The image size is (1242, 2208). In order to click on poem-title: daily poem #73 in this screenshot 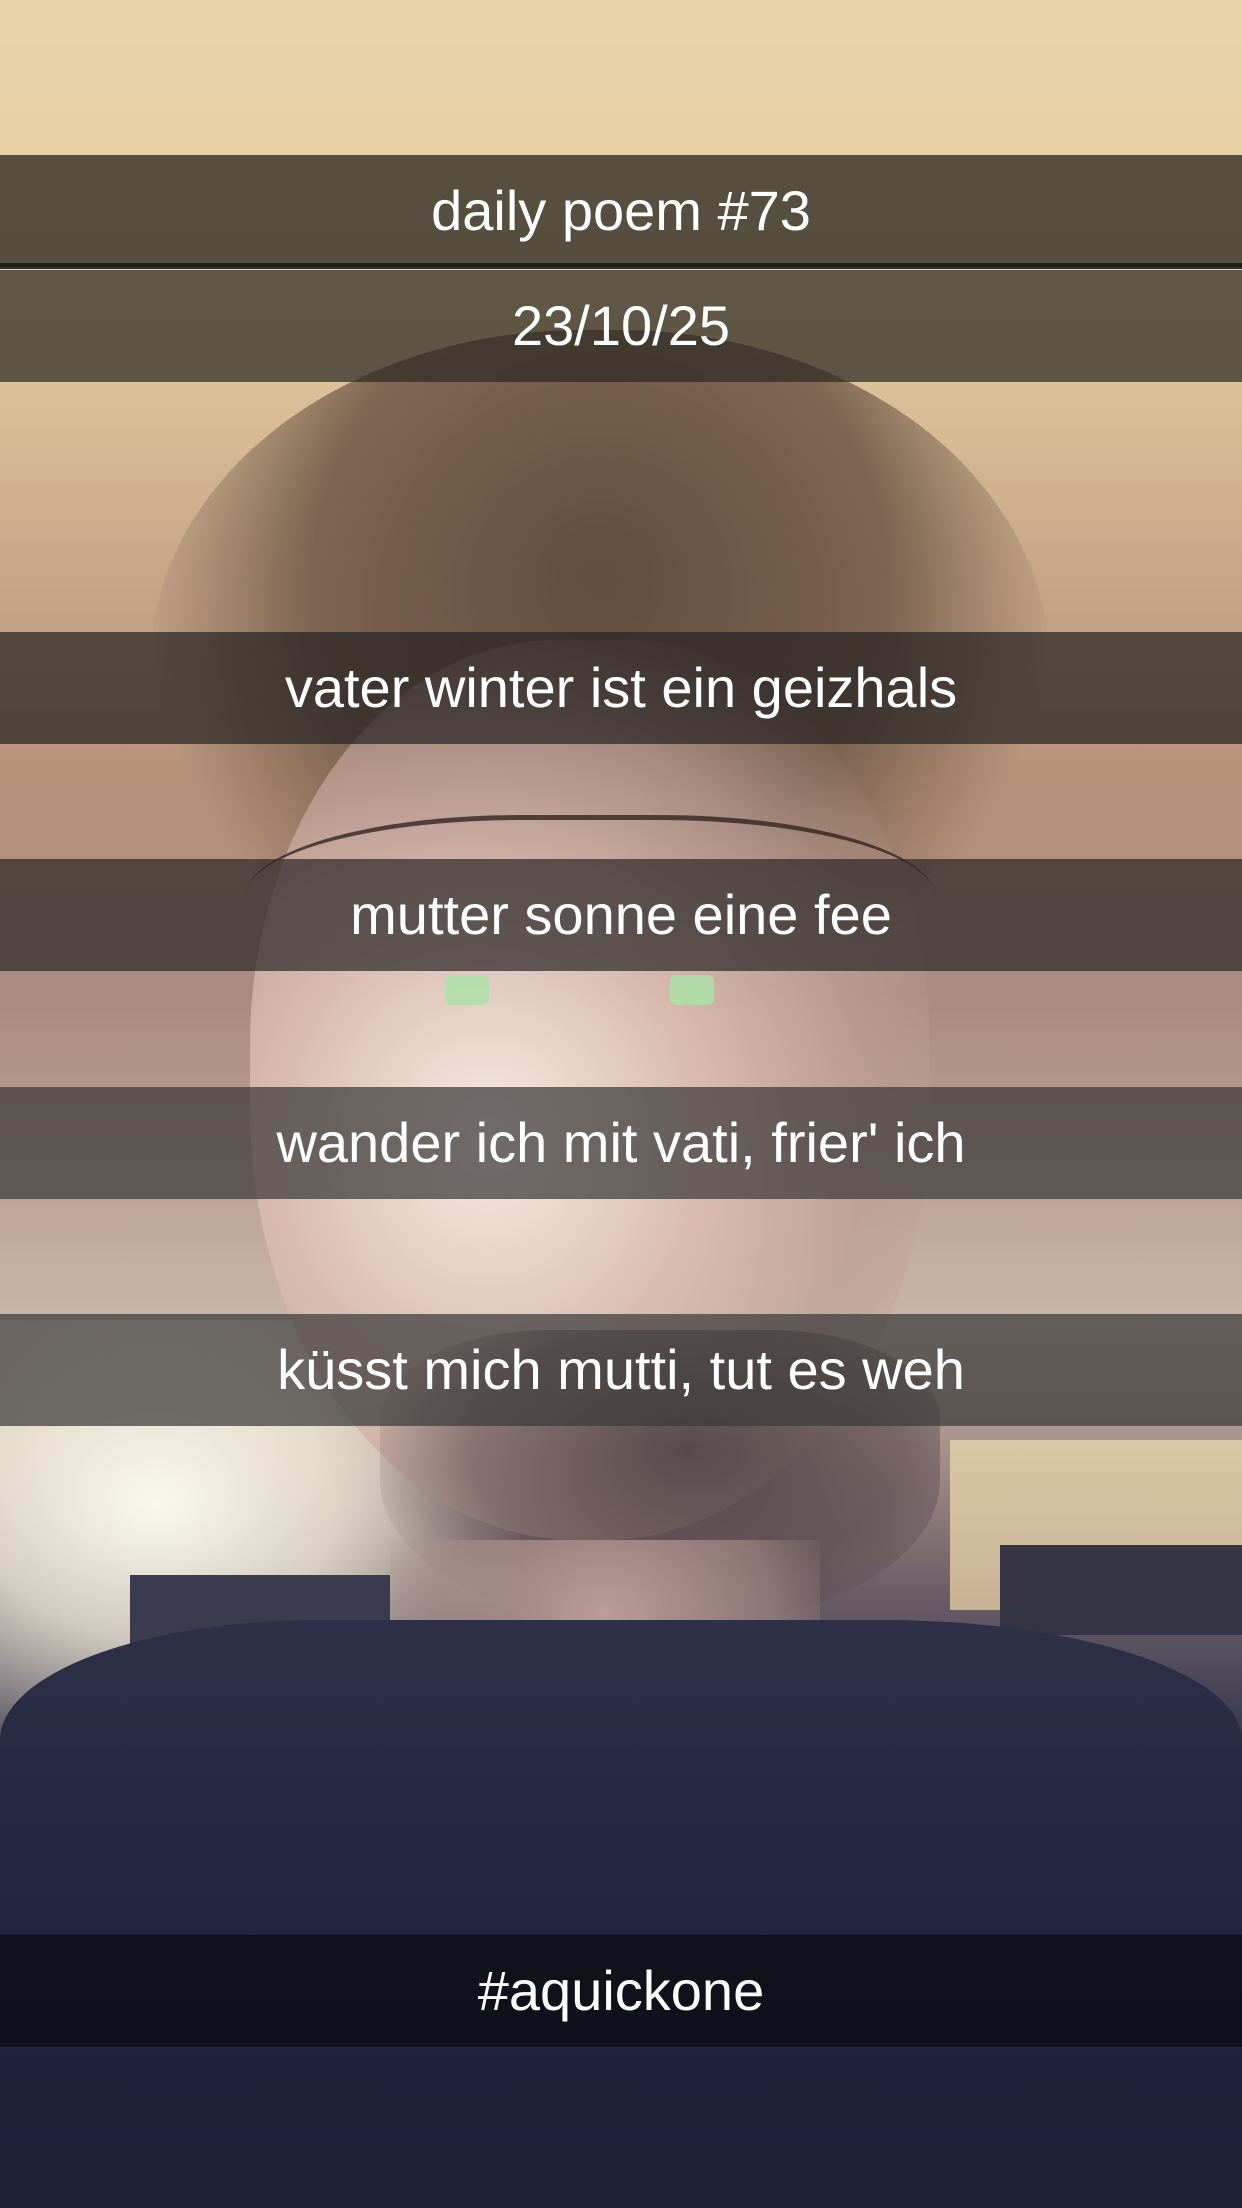, I will do `click(621, 210)`.